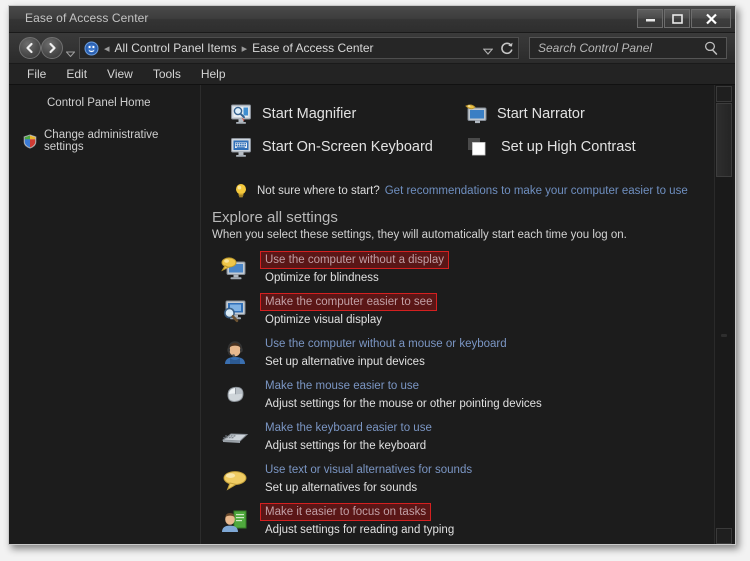 The height and width of the screenshot is (561, 750). What do you see at coordinates (87, 18) in the screenshot?
I see `window-title: Ease of Access Center` at bounding box center [87, 18].